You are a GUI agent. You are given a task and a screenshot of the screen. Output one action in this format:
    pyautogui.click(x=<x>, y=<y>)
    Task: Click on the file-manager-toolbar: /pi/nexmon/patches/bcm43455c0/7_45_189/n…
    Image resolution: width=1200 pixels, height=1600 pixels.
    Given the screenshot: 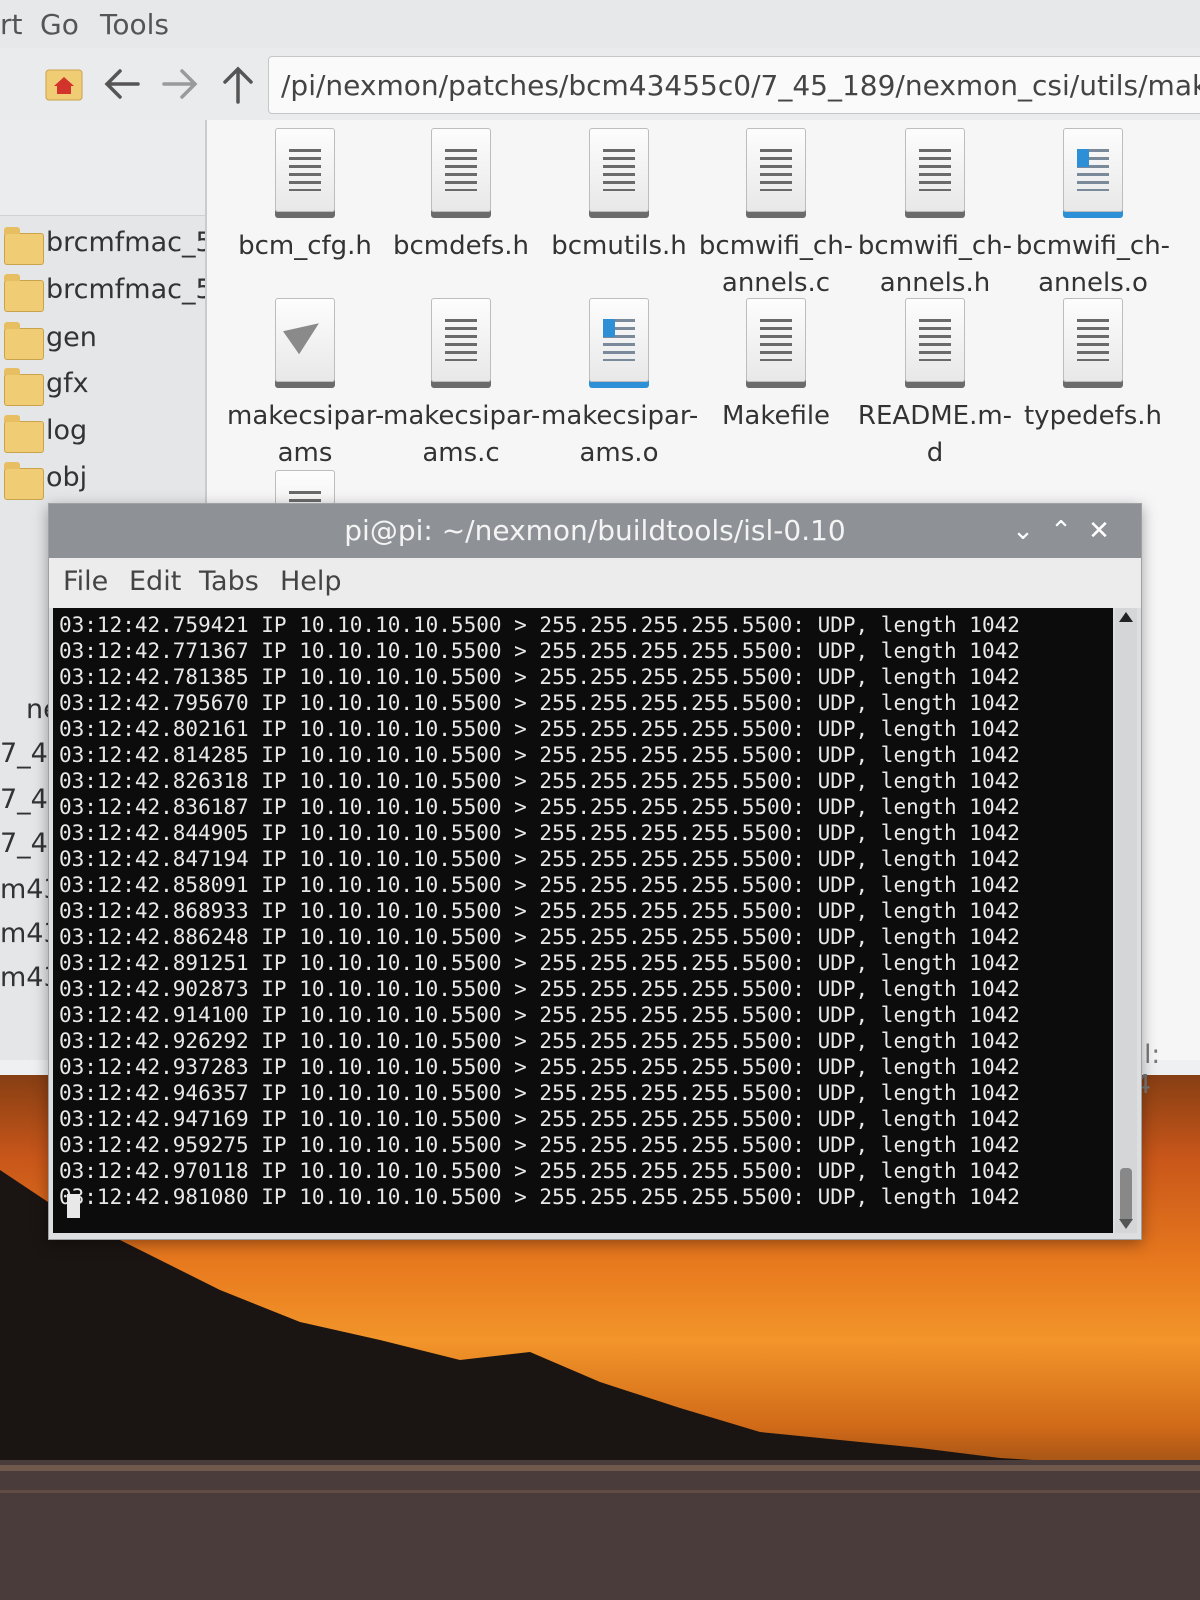 What is the action you would take?
    pyautogui.click(x=600, y=84)
    